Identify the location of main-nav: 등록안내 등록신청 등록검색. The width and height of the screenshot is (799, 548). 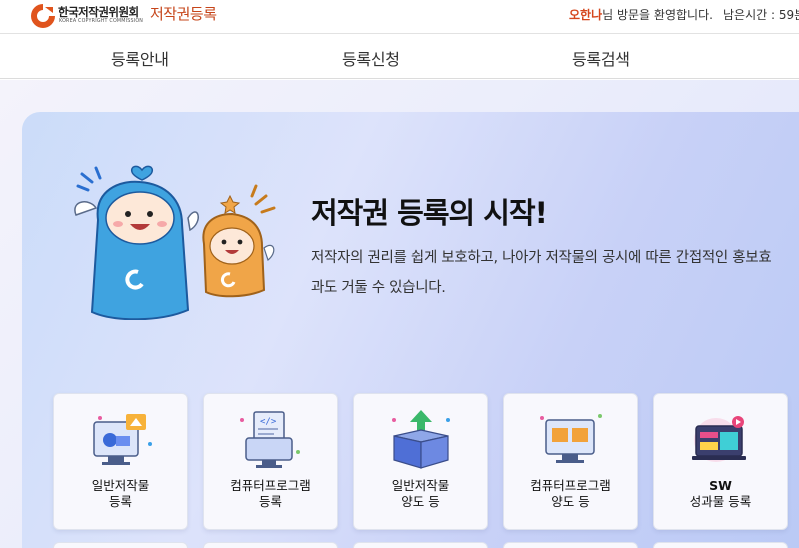
(399, 56).